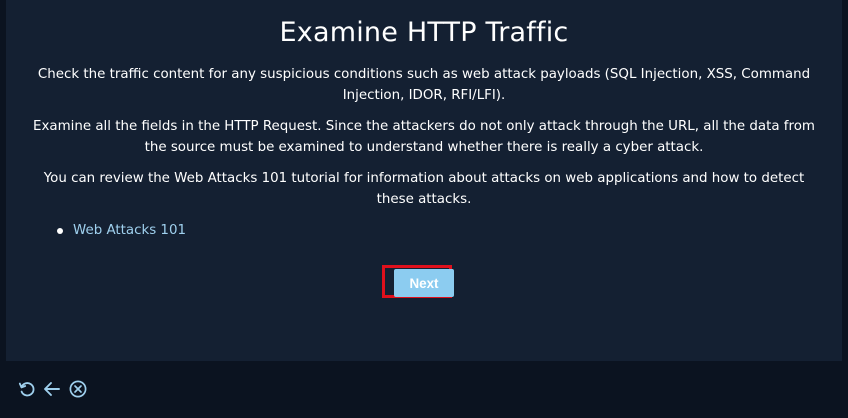  I want to click on back-arrow-icon, so click(52, 389).